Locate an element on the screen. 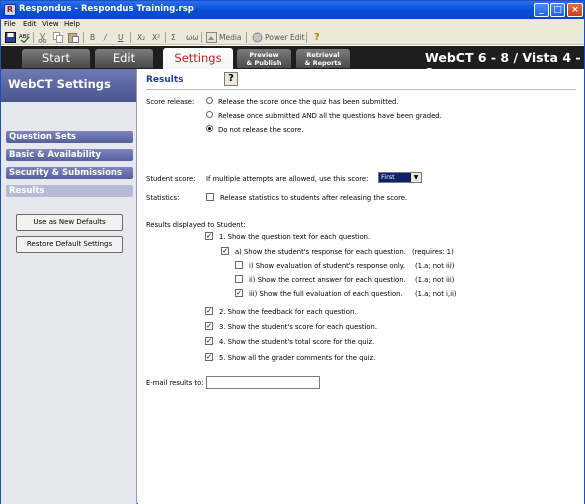 This screenshot has height=504, width=585. sidebar-title: WebCT Settings is located at coordinates (68, 85).